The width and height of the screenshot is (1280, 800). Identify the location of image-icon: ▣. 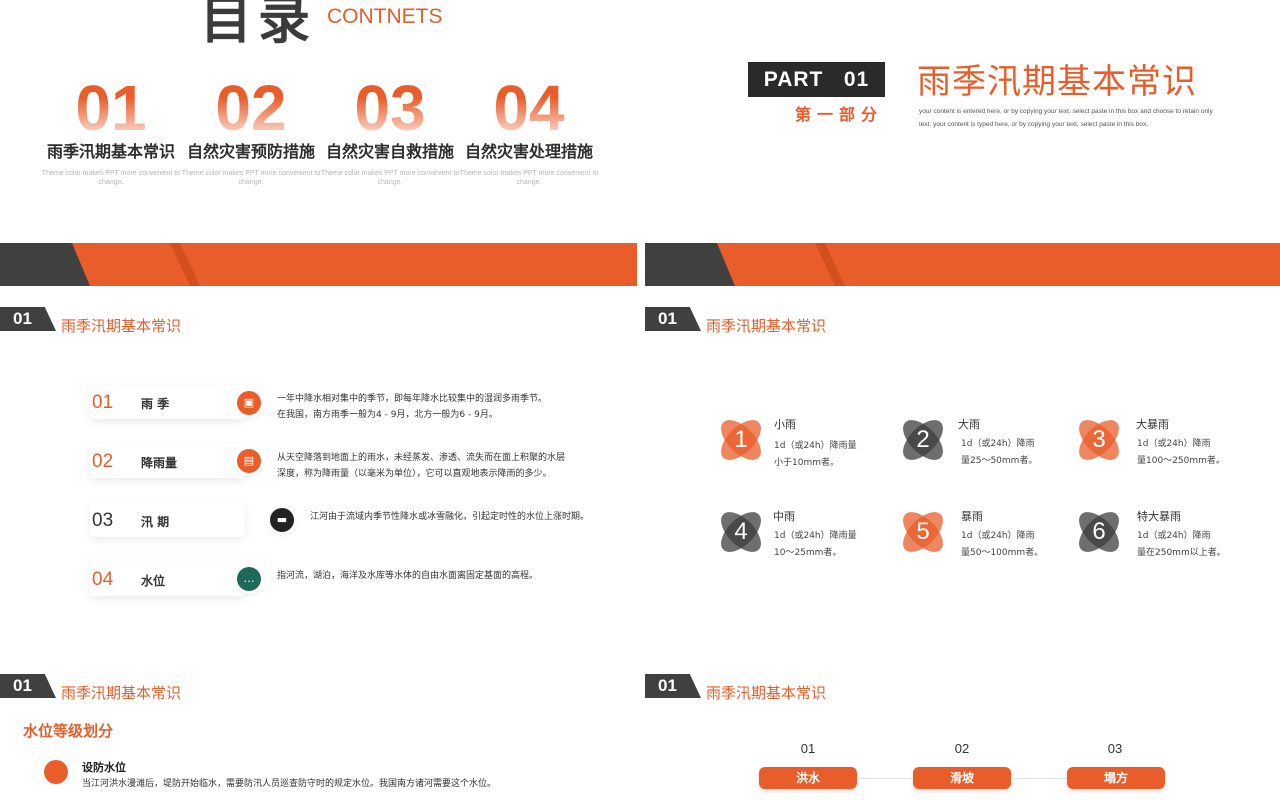
(249, 403).